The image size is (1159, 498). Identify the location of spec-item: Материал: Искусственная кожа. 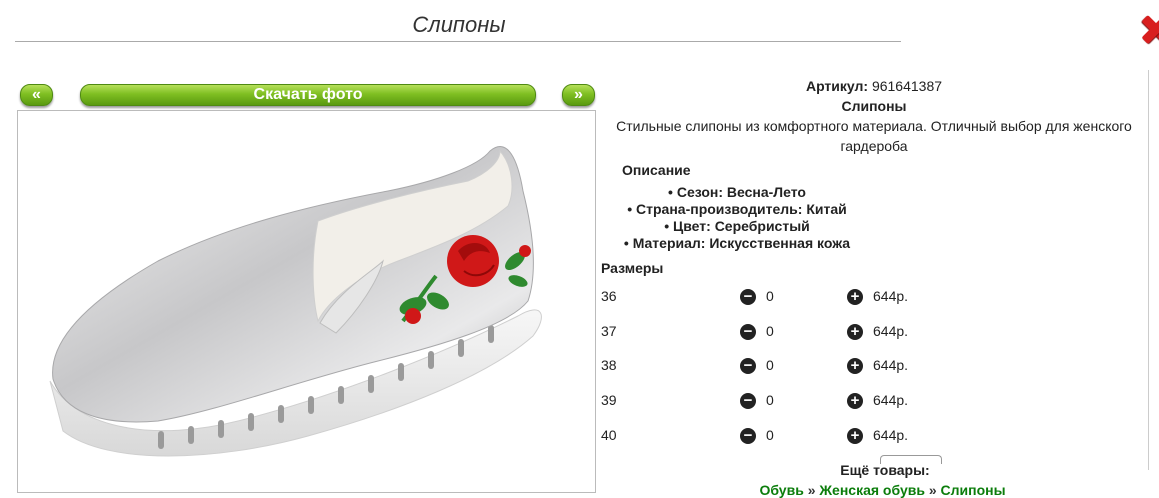
(737, 243).